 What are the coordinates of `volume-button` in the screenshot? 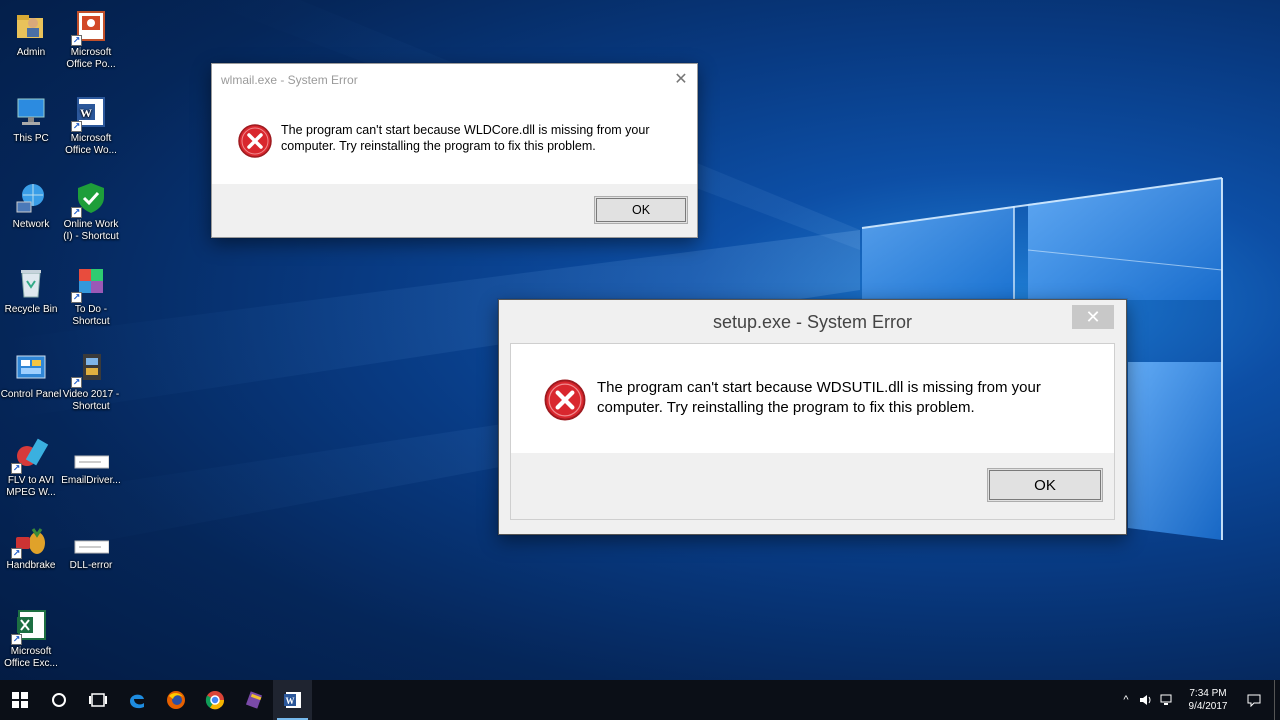 It's located at (1146, 700).